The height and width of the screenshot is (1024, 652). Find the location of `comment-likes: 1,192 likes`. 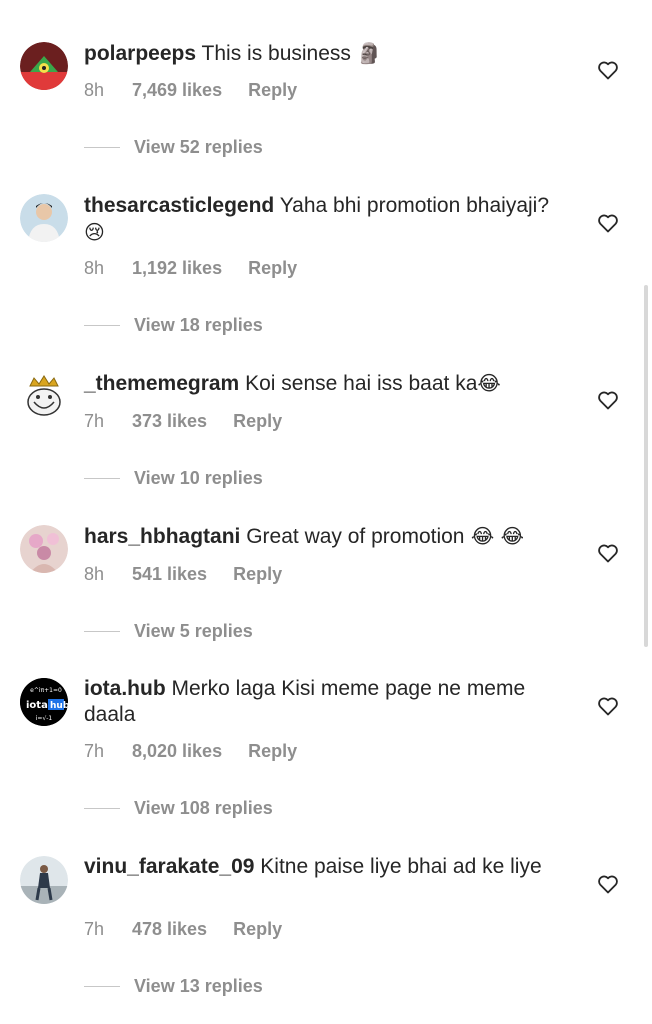

comment-likes: 1,192 likes is located at coordinates (177, 268).